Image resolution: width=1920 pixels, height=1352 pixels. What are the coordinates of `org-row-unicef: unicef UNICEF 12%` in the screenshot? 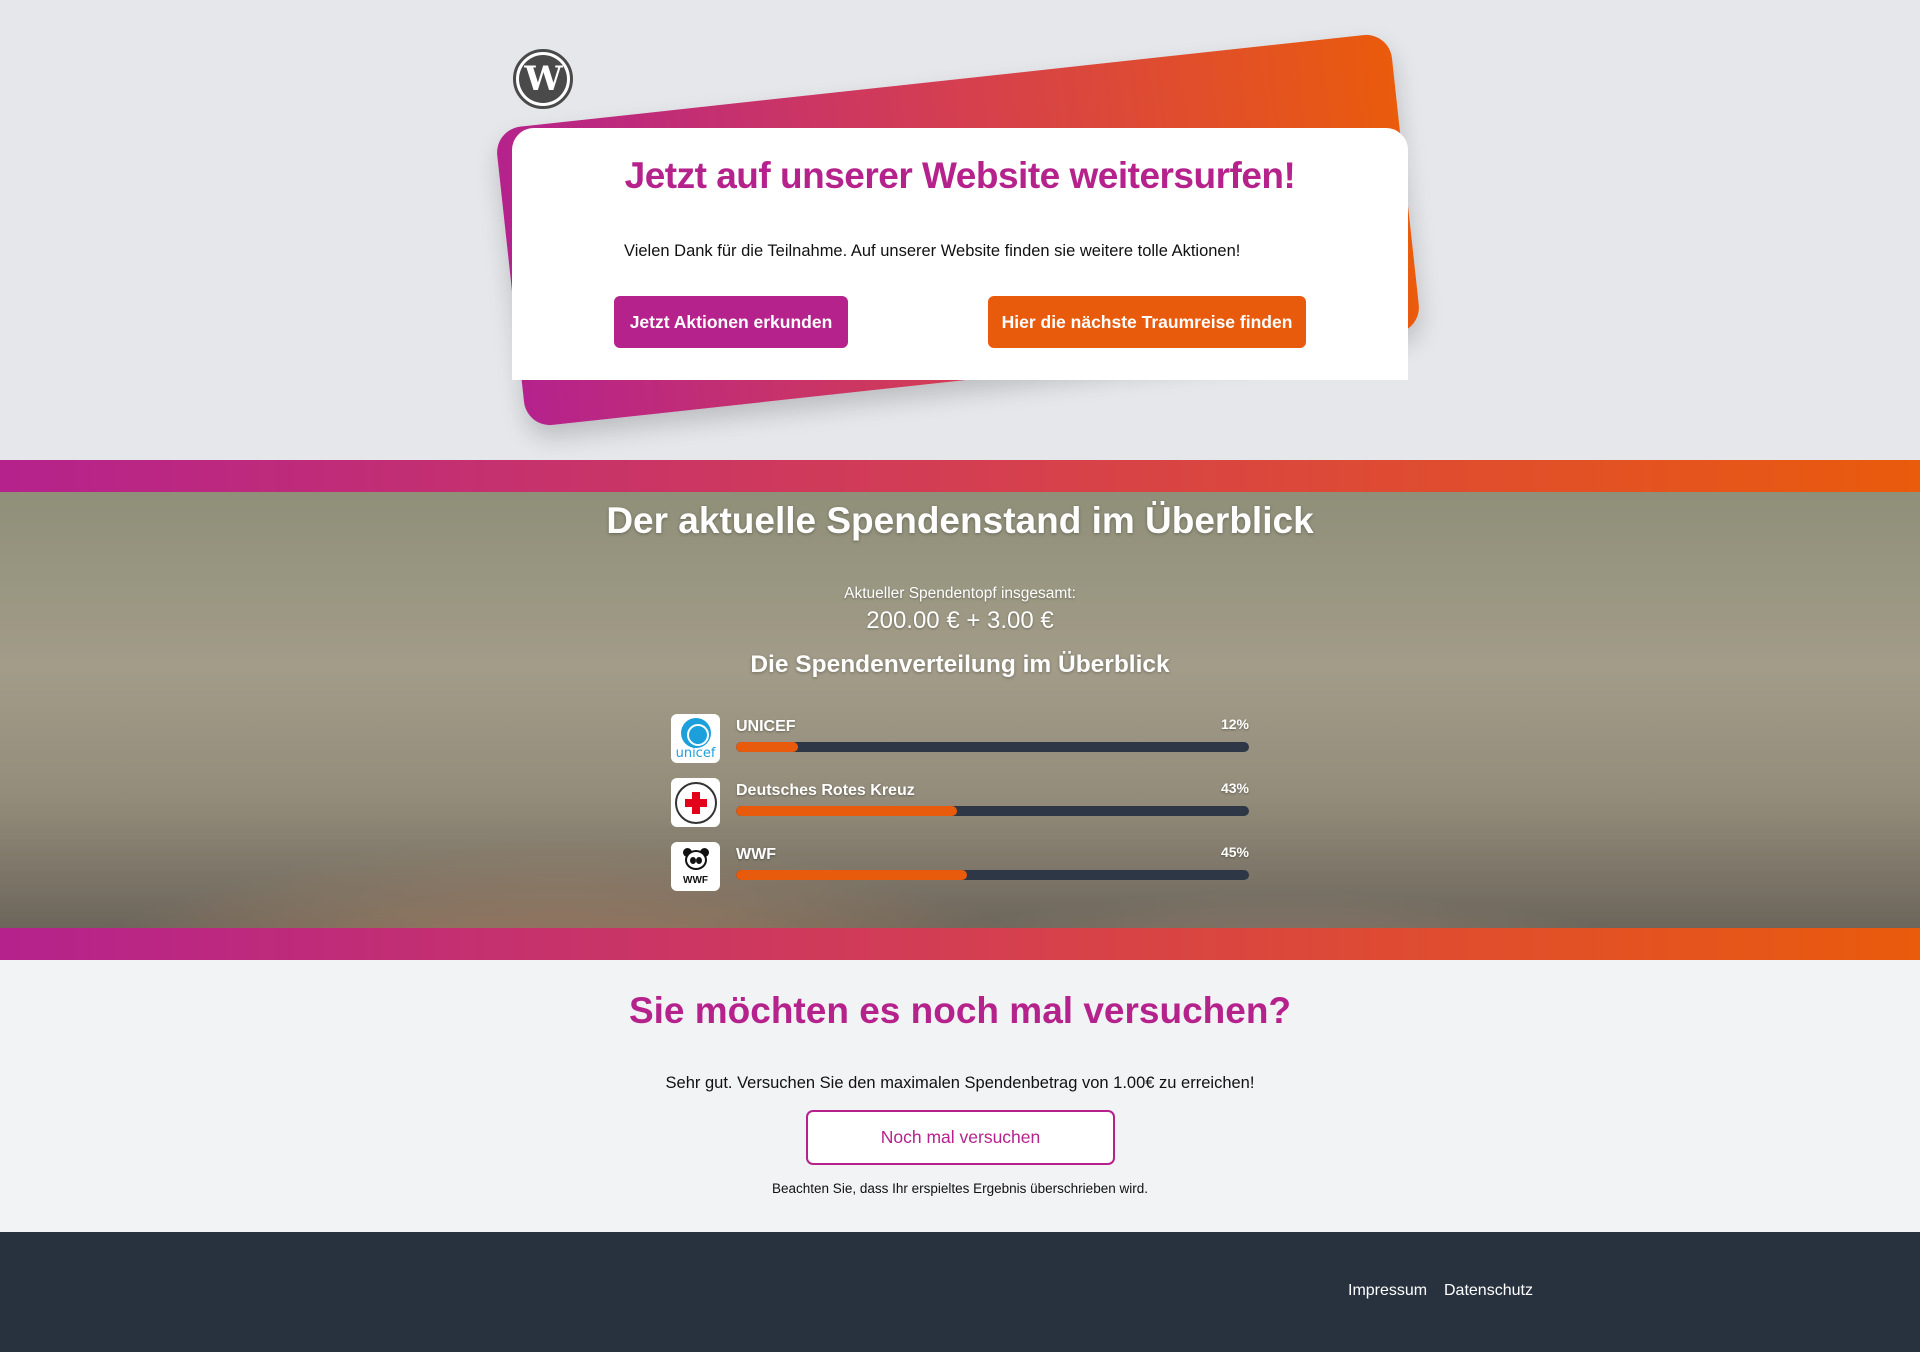 It's located at (960, 739).